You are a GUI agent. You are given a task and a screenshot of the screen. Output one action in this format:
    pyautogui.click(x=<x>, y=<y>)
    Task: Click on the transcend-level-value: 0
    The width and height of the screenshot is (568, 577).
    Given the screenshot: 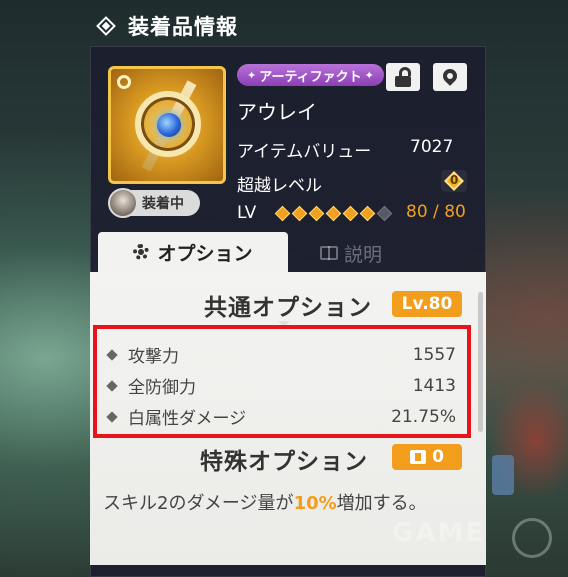 What is the action you would take?
    pyautogui.click(x=454, y=180)
    